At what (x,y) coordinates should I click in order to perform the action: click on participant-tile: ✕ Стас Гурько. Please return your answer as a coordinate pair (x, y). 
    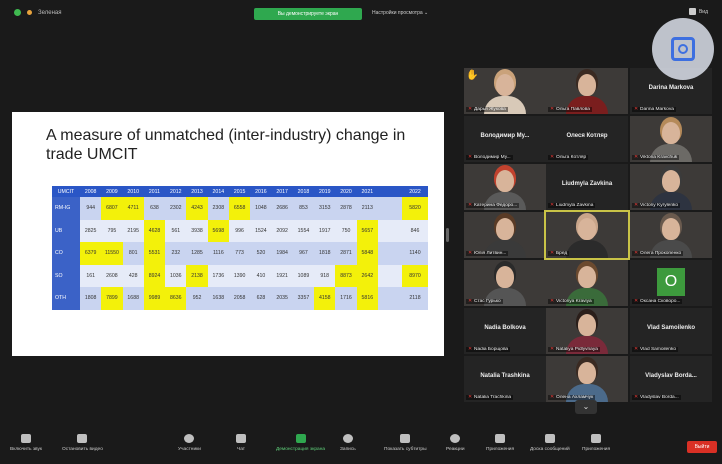
    Looking at the image, I should click on (505, 283).